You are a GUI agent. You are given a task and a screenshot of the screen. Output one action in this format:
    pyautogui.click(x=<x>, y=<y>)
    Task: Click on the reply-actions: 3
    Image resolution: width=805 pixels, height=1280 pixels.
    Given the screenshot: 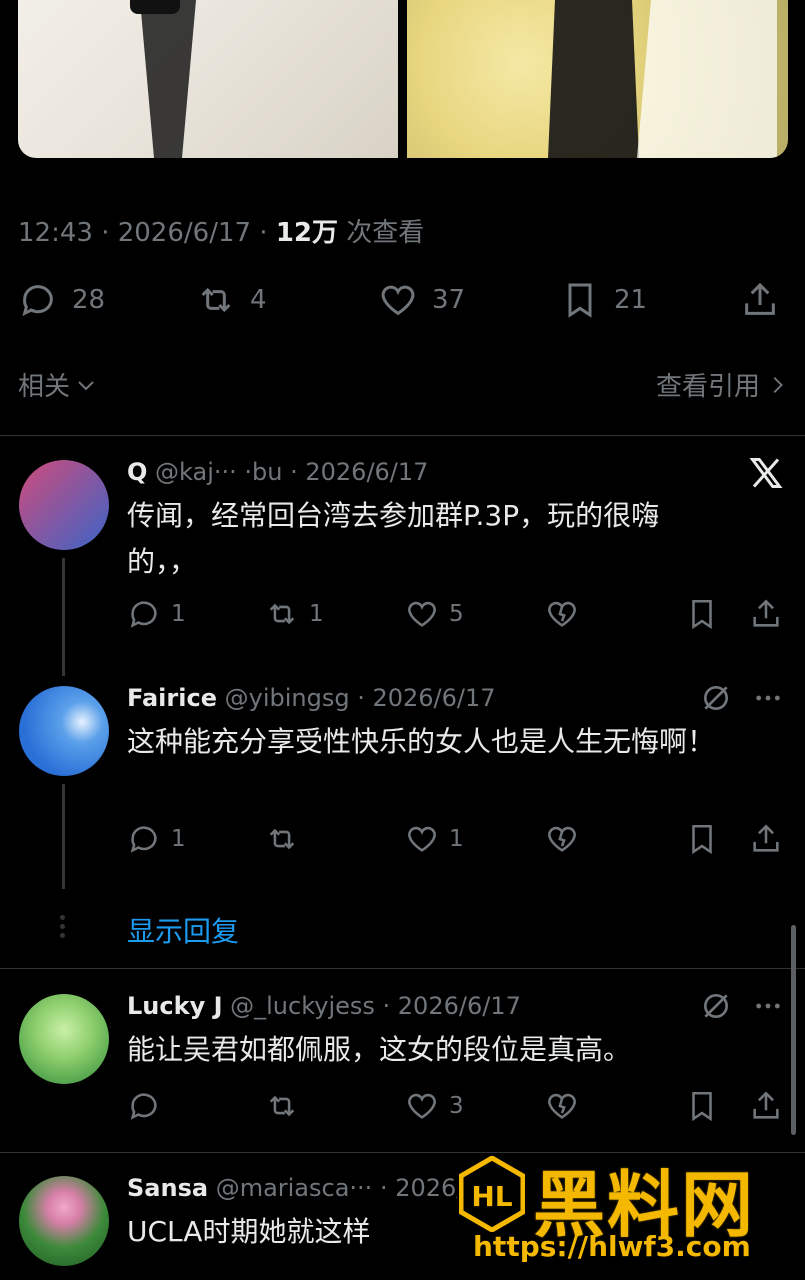 What is the action you would take?
    pyautogui.click(x=457, y=1107)
    